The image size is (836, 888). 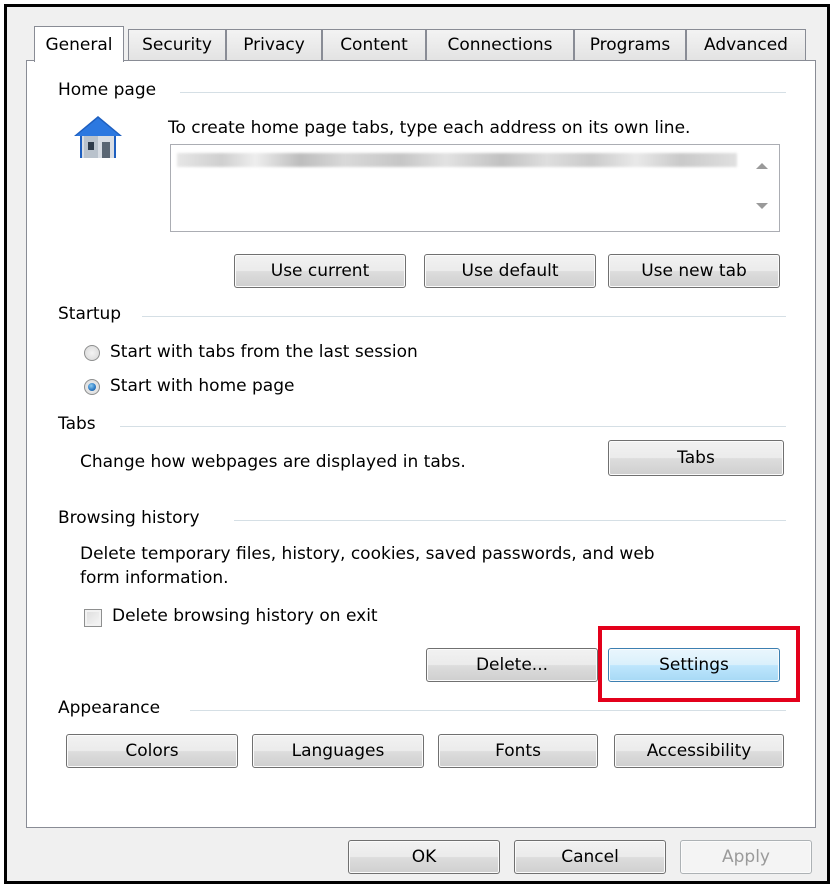 I want to click on browsing-history-group-title: Browsing history, so click(x=129, y=518).